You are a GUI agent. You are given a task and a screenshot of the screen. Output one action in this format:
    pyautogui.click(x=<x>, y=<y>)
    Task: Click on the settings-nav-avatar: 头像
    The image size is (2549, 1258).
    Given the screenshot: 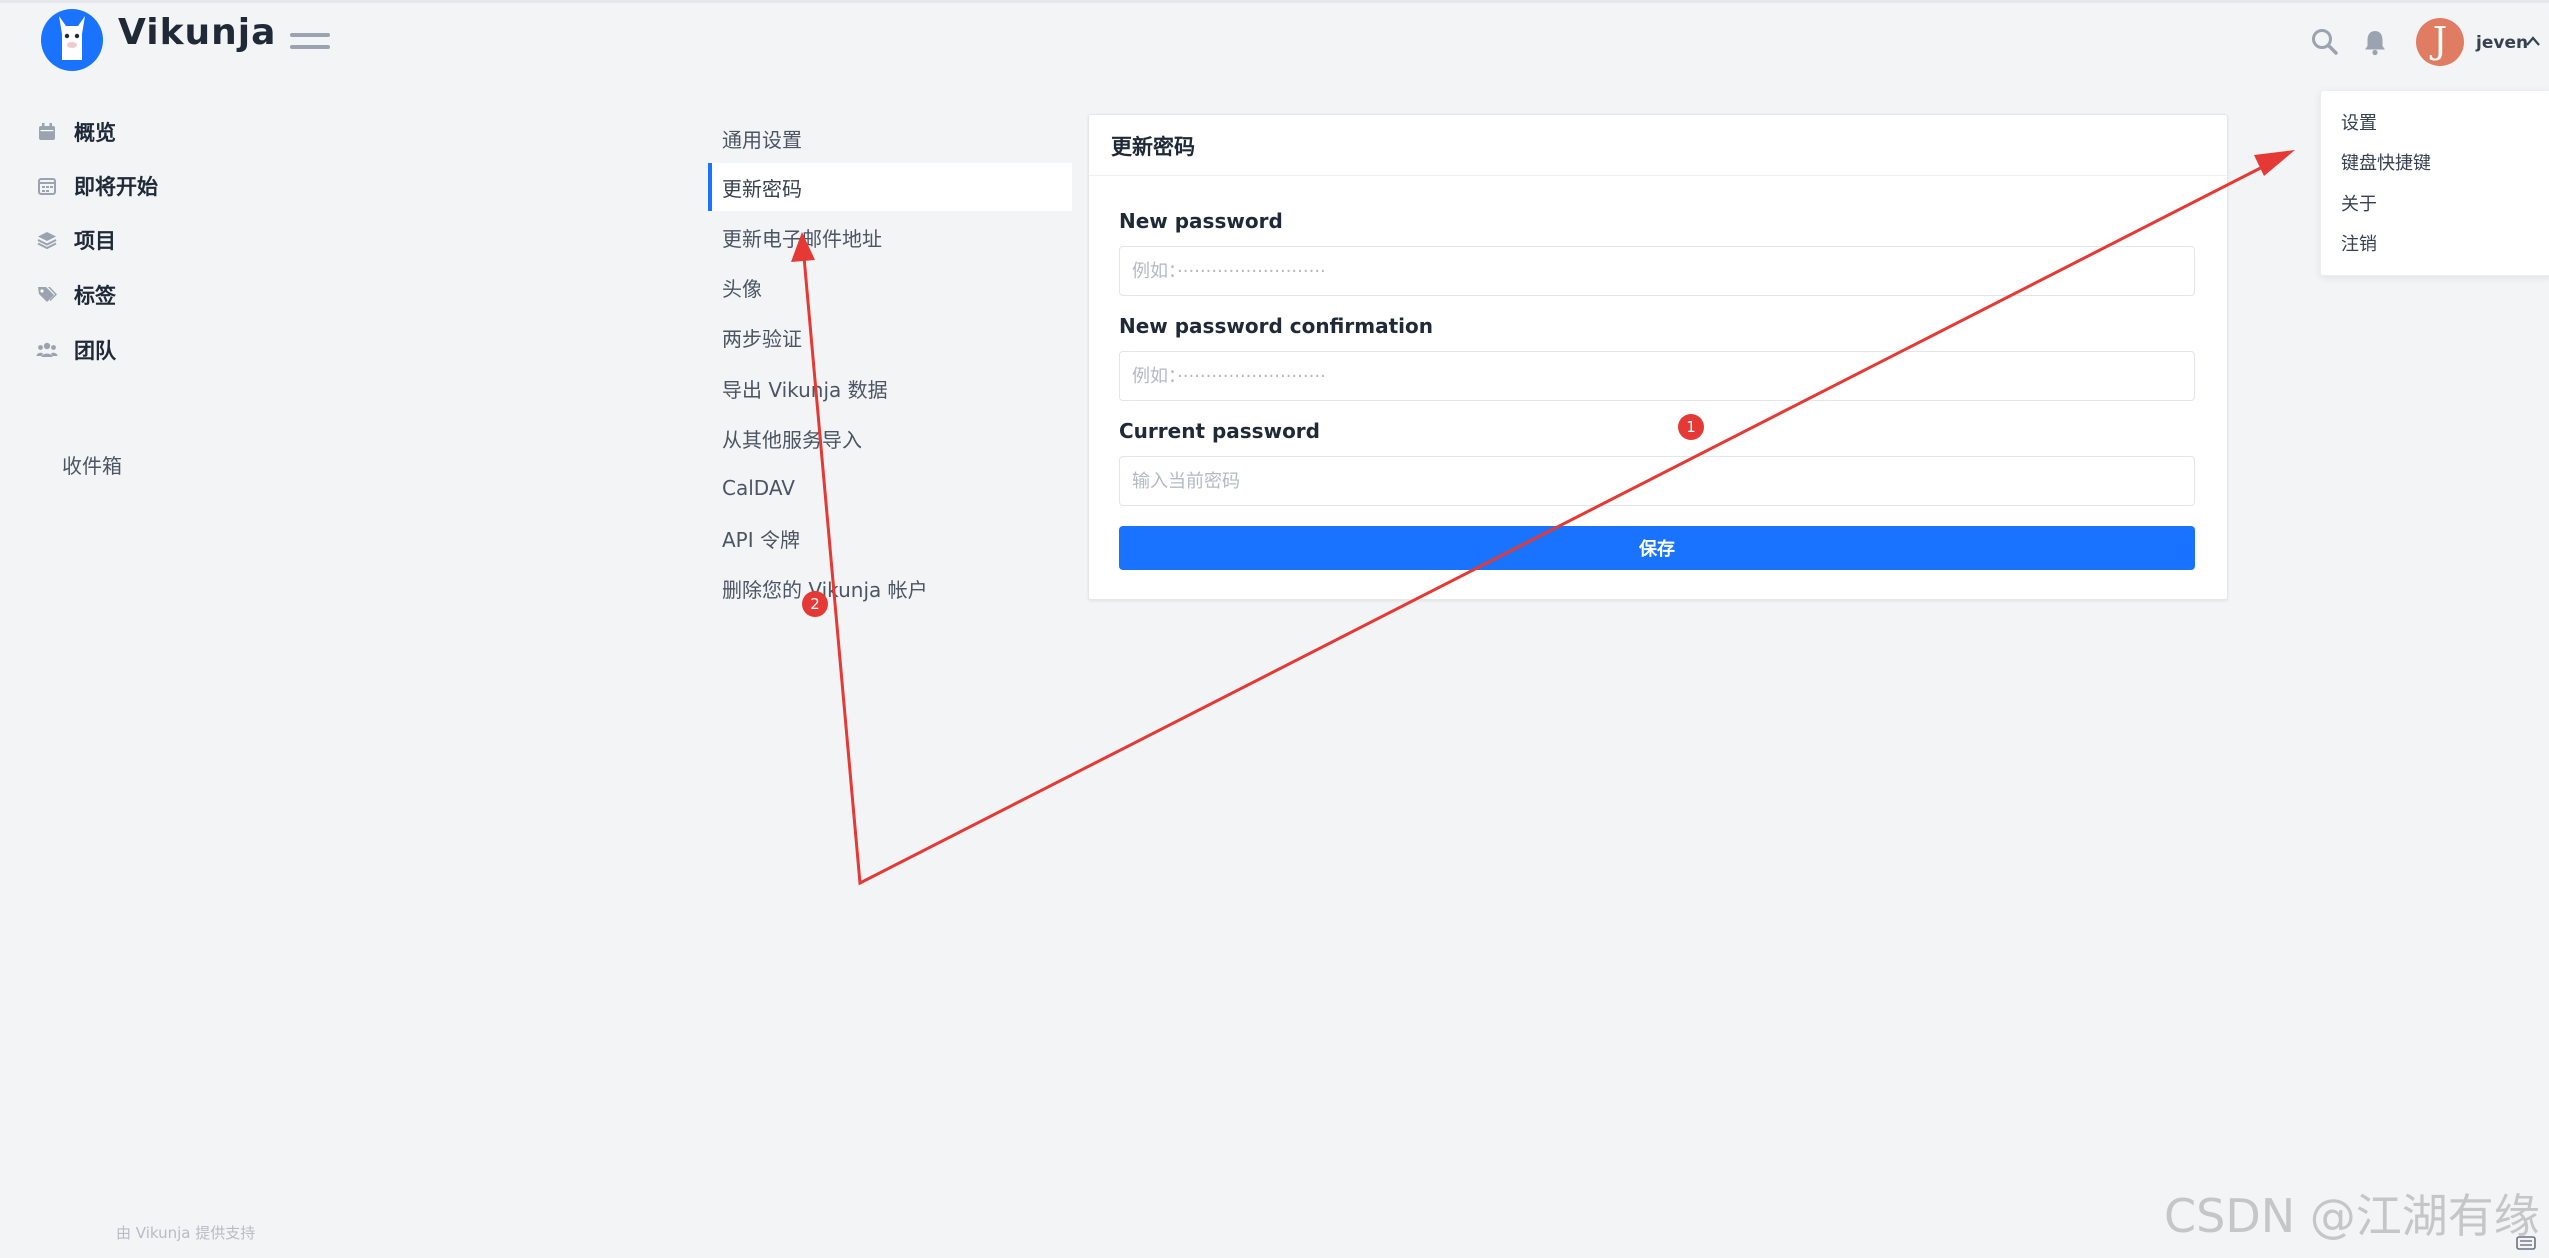 What is the action you would take?
    pyautogui.click(x=888, y=287)
    